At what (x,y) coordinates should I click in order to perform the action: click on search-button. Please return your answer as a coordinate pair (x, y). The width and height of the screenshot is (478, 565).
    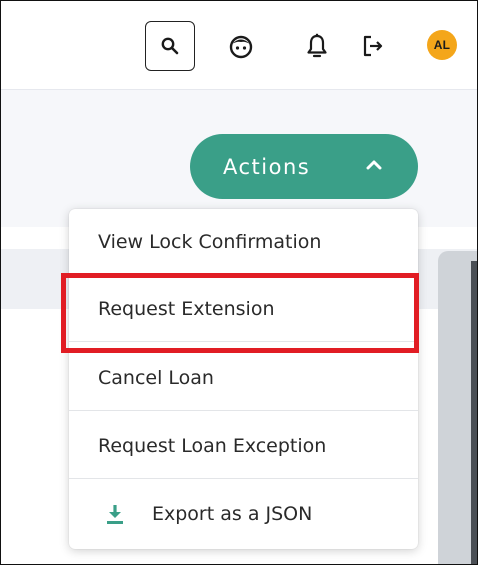
    Looking at the image, I should click on (170, 46).